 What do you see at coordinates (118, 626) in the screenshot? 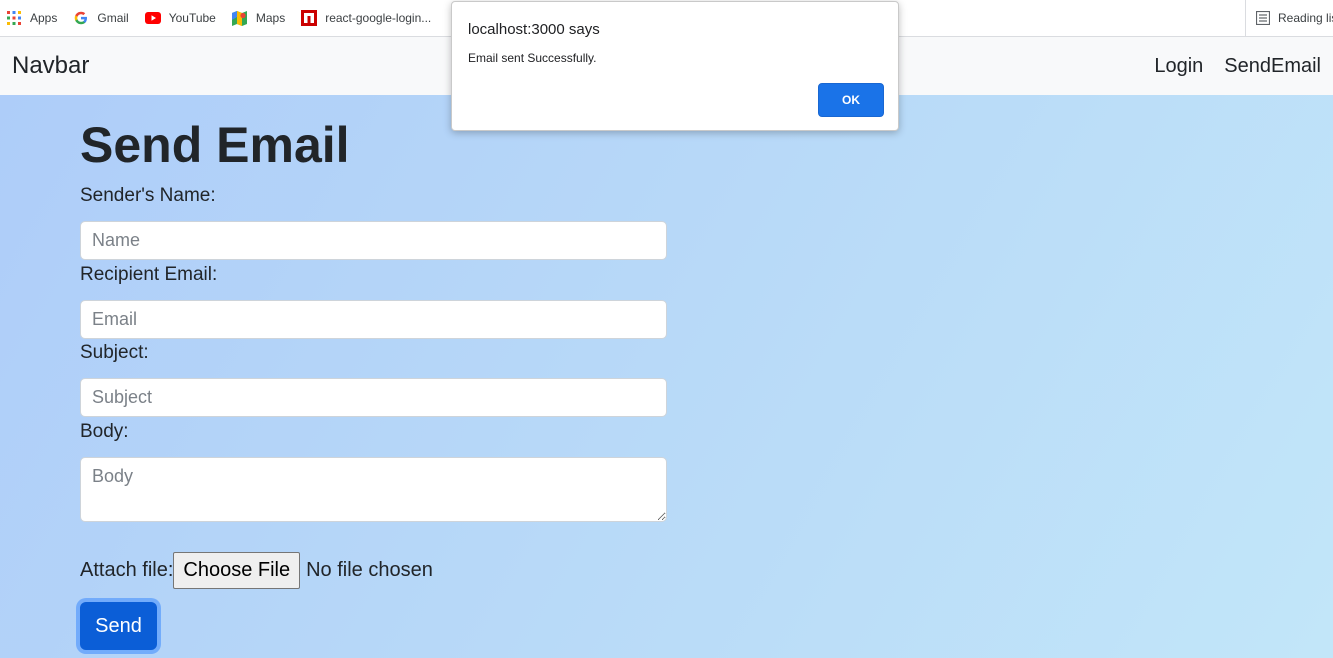
I see `send-button: Send` at bounding box center [118, 626].